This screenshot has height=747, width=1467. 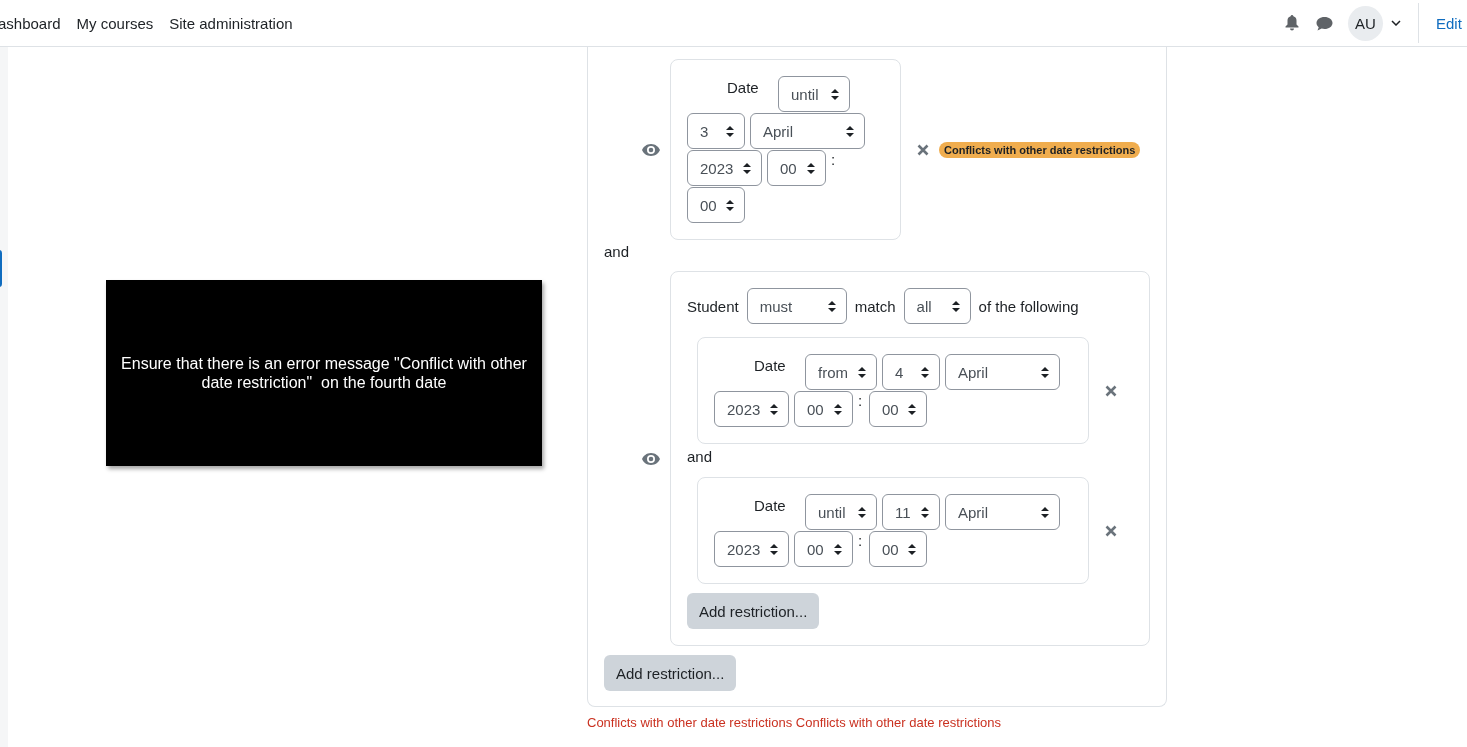 I want to click on caret-icon, so click(x=1396, y=23).